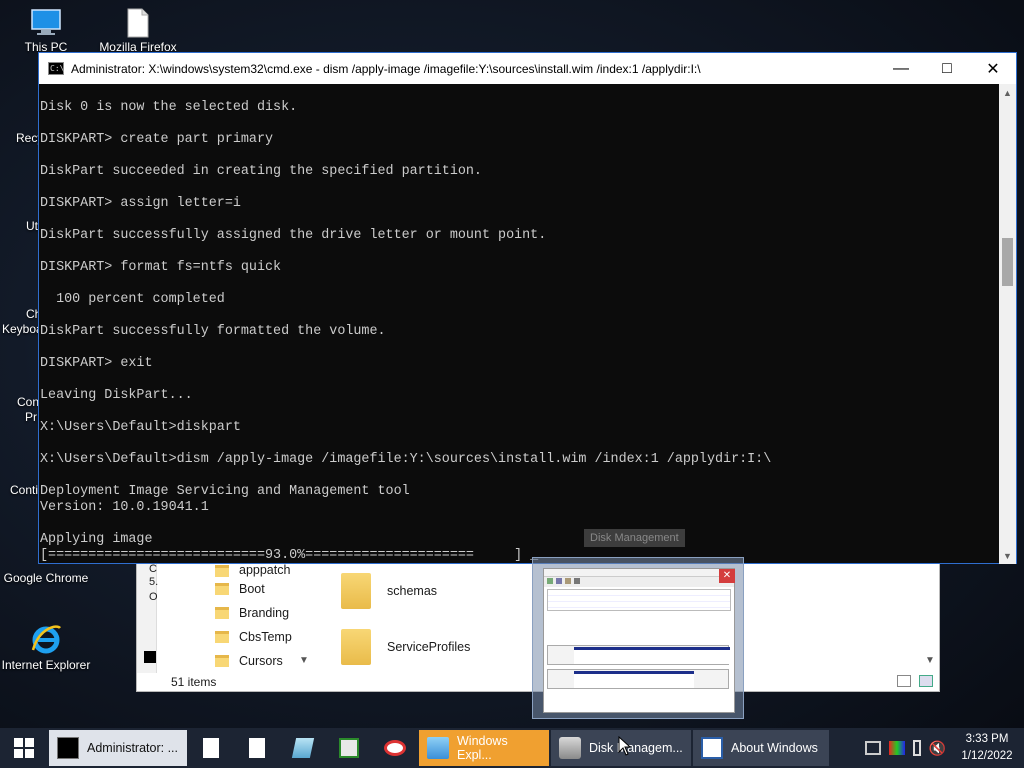 The width and height of the screenshot is (1024, 768). Describe the element at coordinates (451, 591) in the screenshot. I see `file-item-schemas: schemas` at that location.